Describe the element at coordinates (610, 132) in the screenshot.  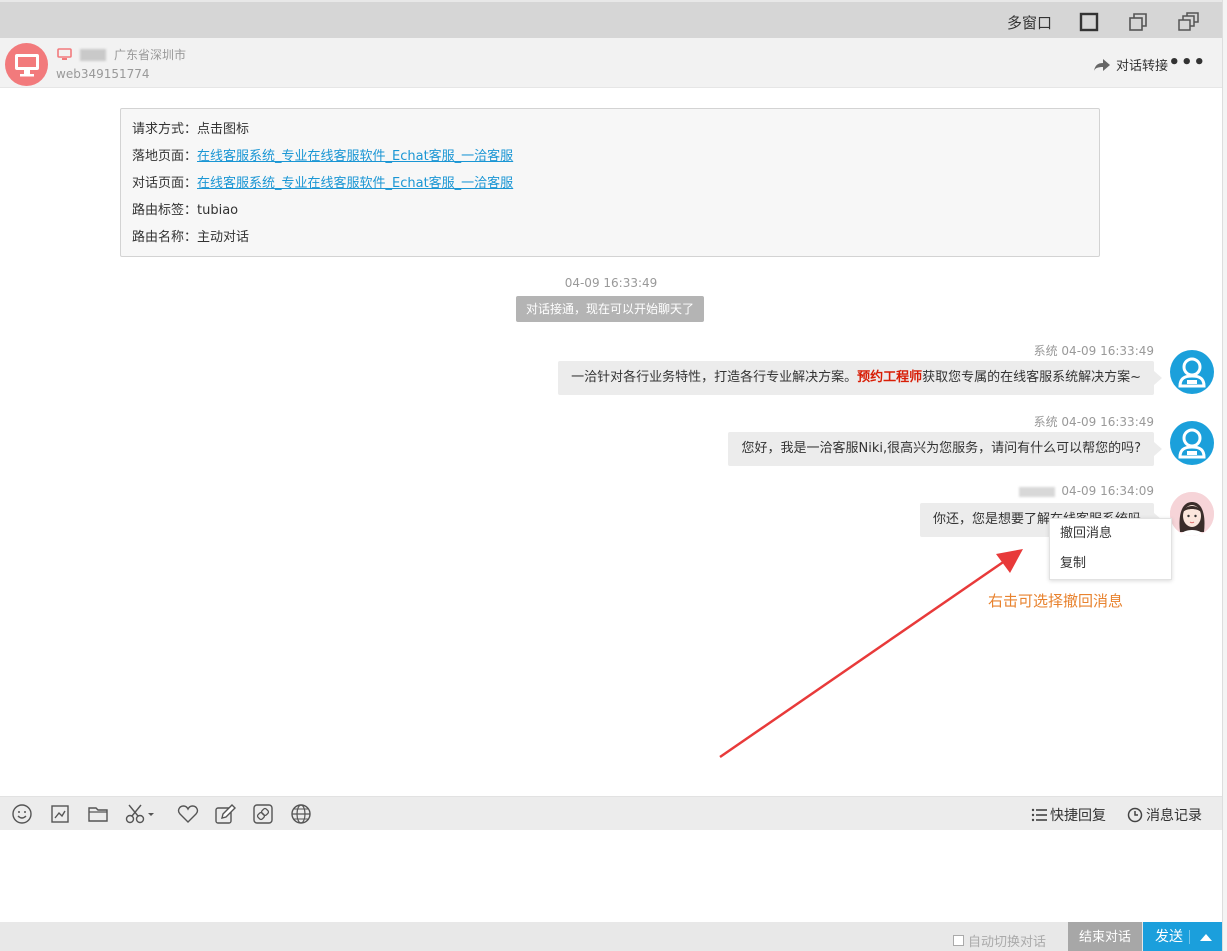
I see `info-row-request-method: 请求方式：点击图标` at that location.